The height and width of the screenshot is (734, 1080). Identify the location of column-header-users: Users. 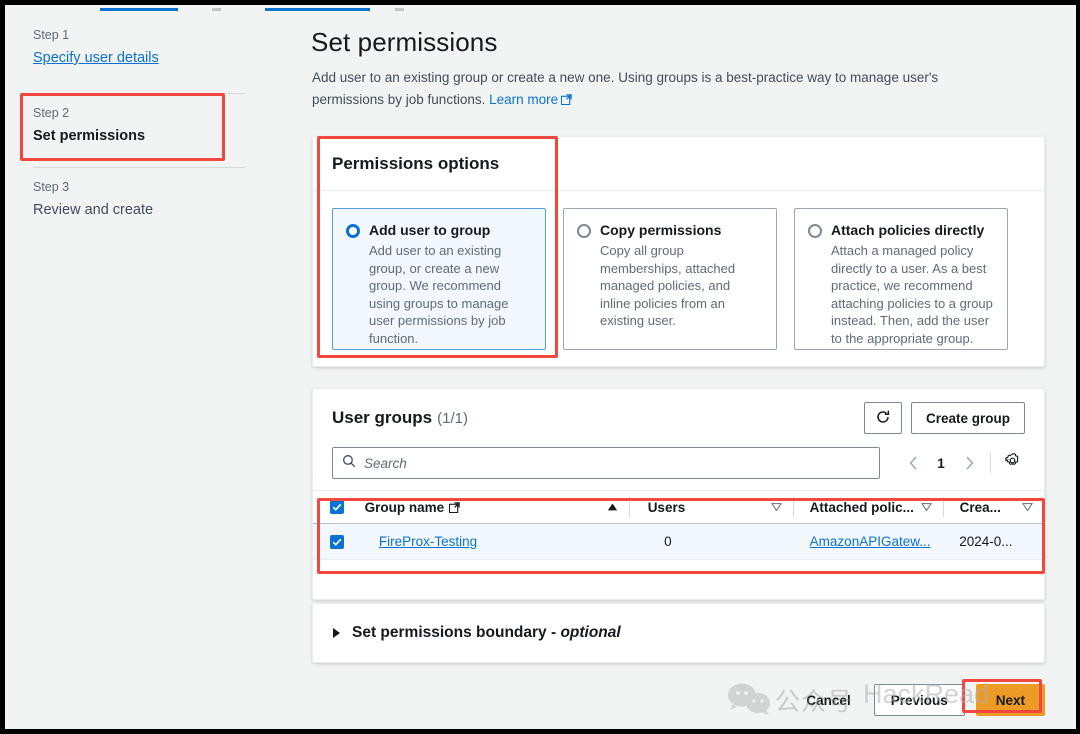
(711, 507).